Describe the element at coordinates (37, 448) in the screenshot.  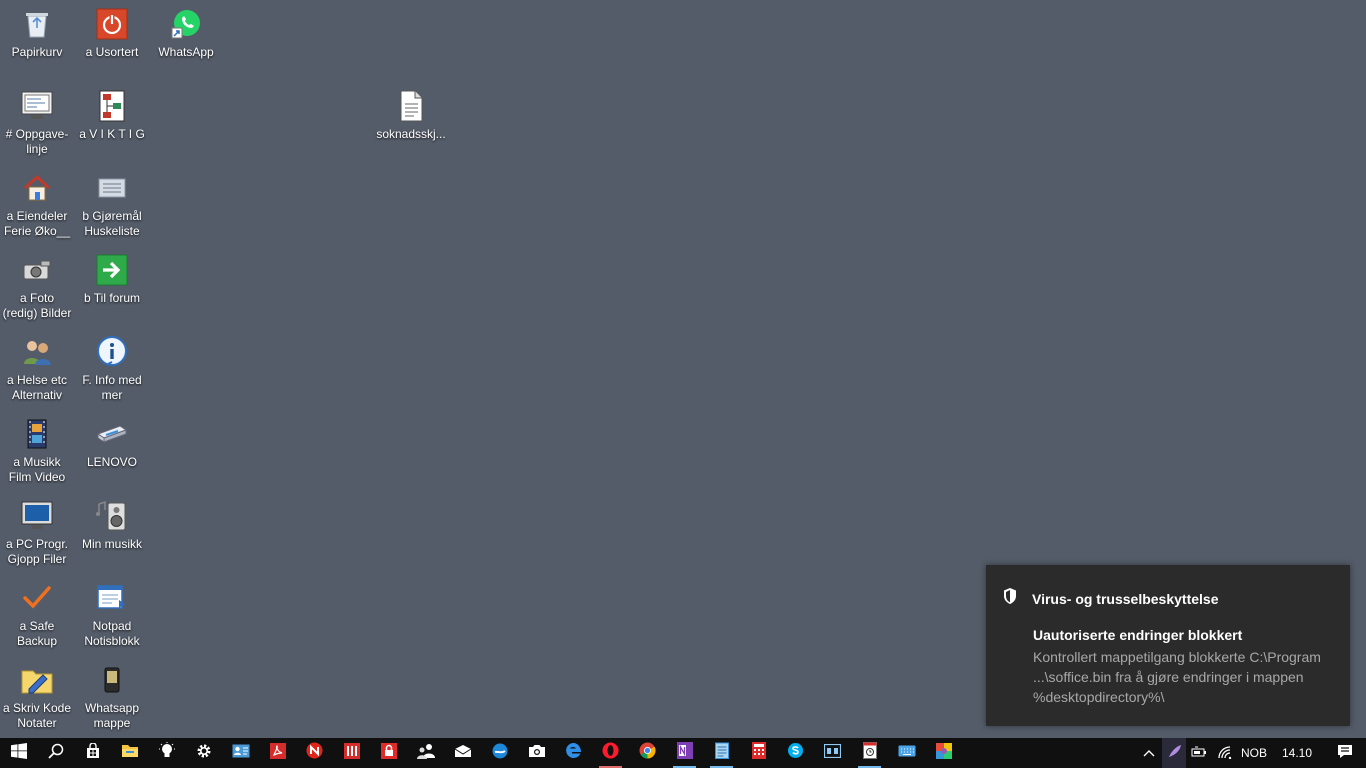
I see `desktop-icon-musikk: a Musikk Film Video` at that location.